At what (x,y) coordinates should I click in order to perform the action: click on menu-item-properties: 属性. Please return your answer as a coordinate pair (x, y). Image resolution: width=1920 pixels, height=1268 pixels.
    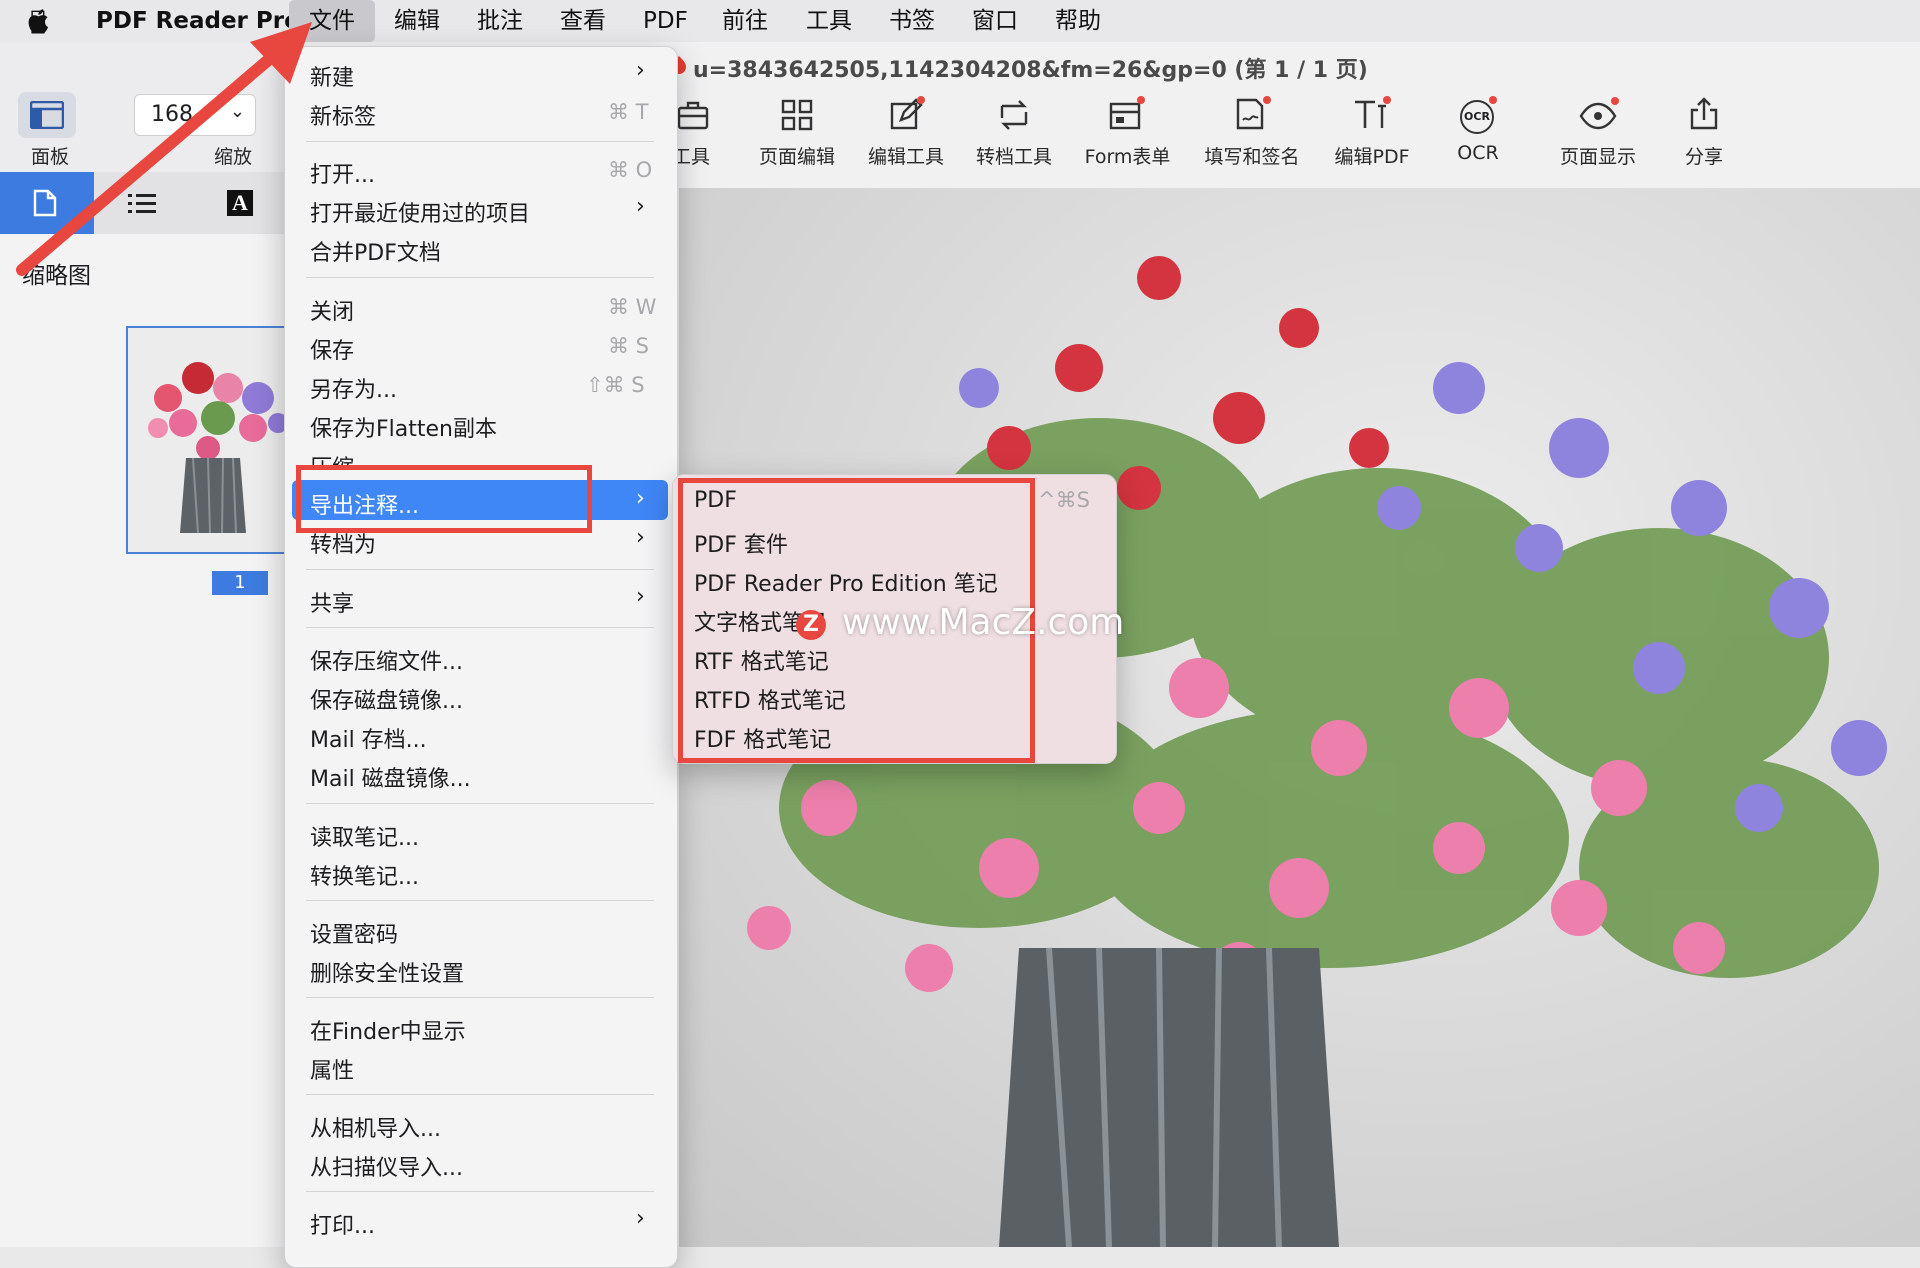
    Looking at the image, I should click on (332, 1069).